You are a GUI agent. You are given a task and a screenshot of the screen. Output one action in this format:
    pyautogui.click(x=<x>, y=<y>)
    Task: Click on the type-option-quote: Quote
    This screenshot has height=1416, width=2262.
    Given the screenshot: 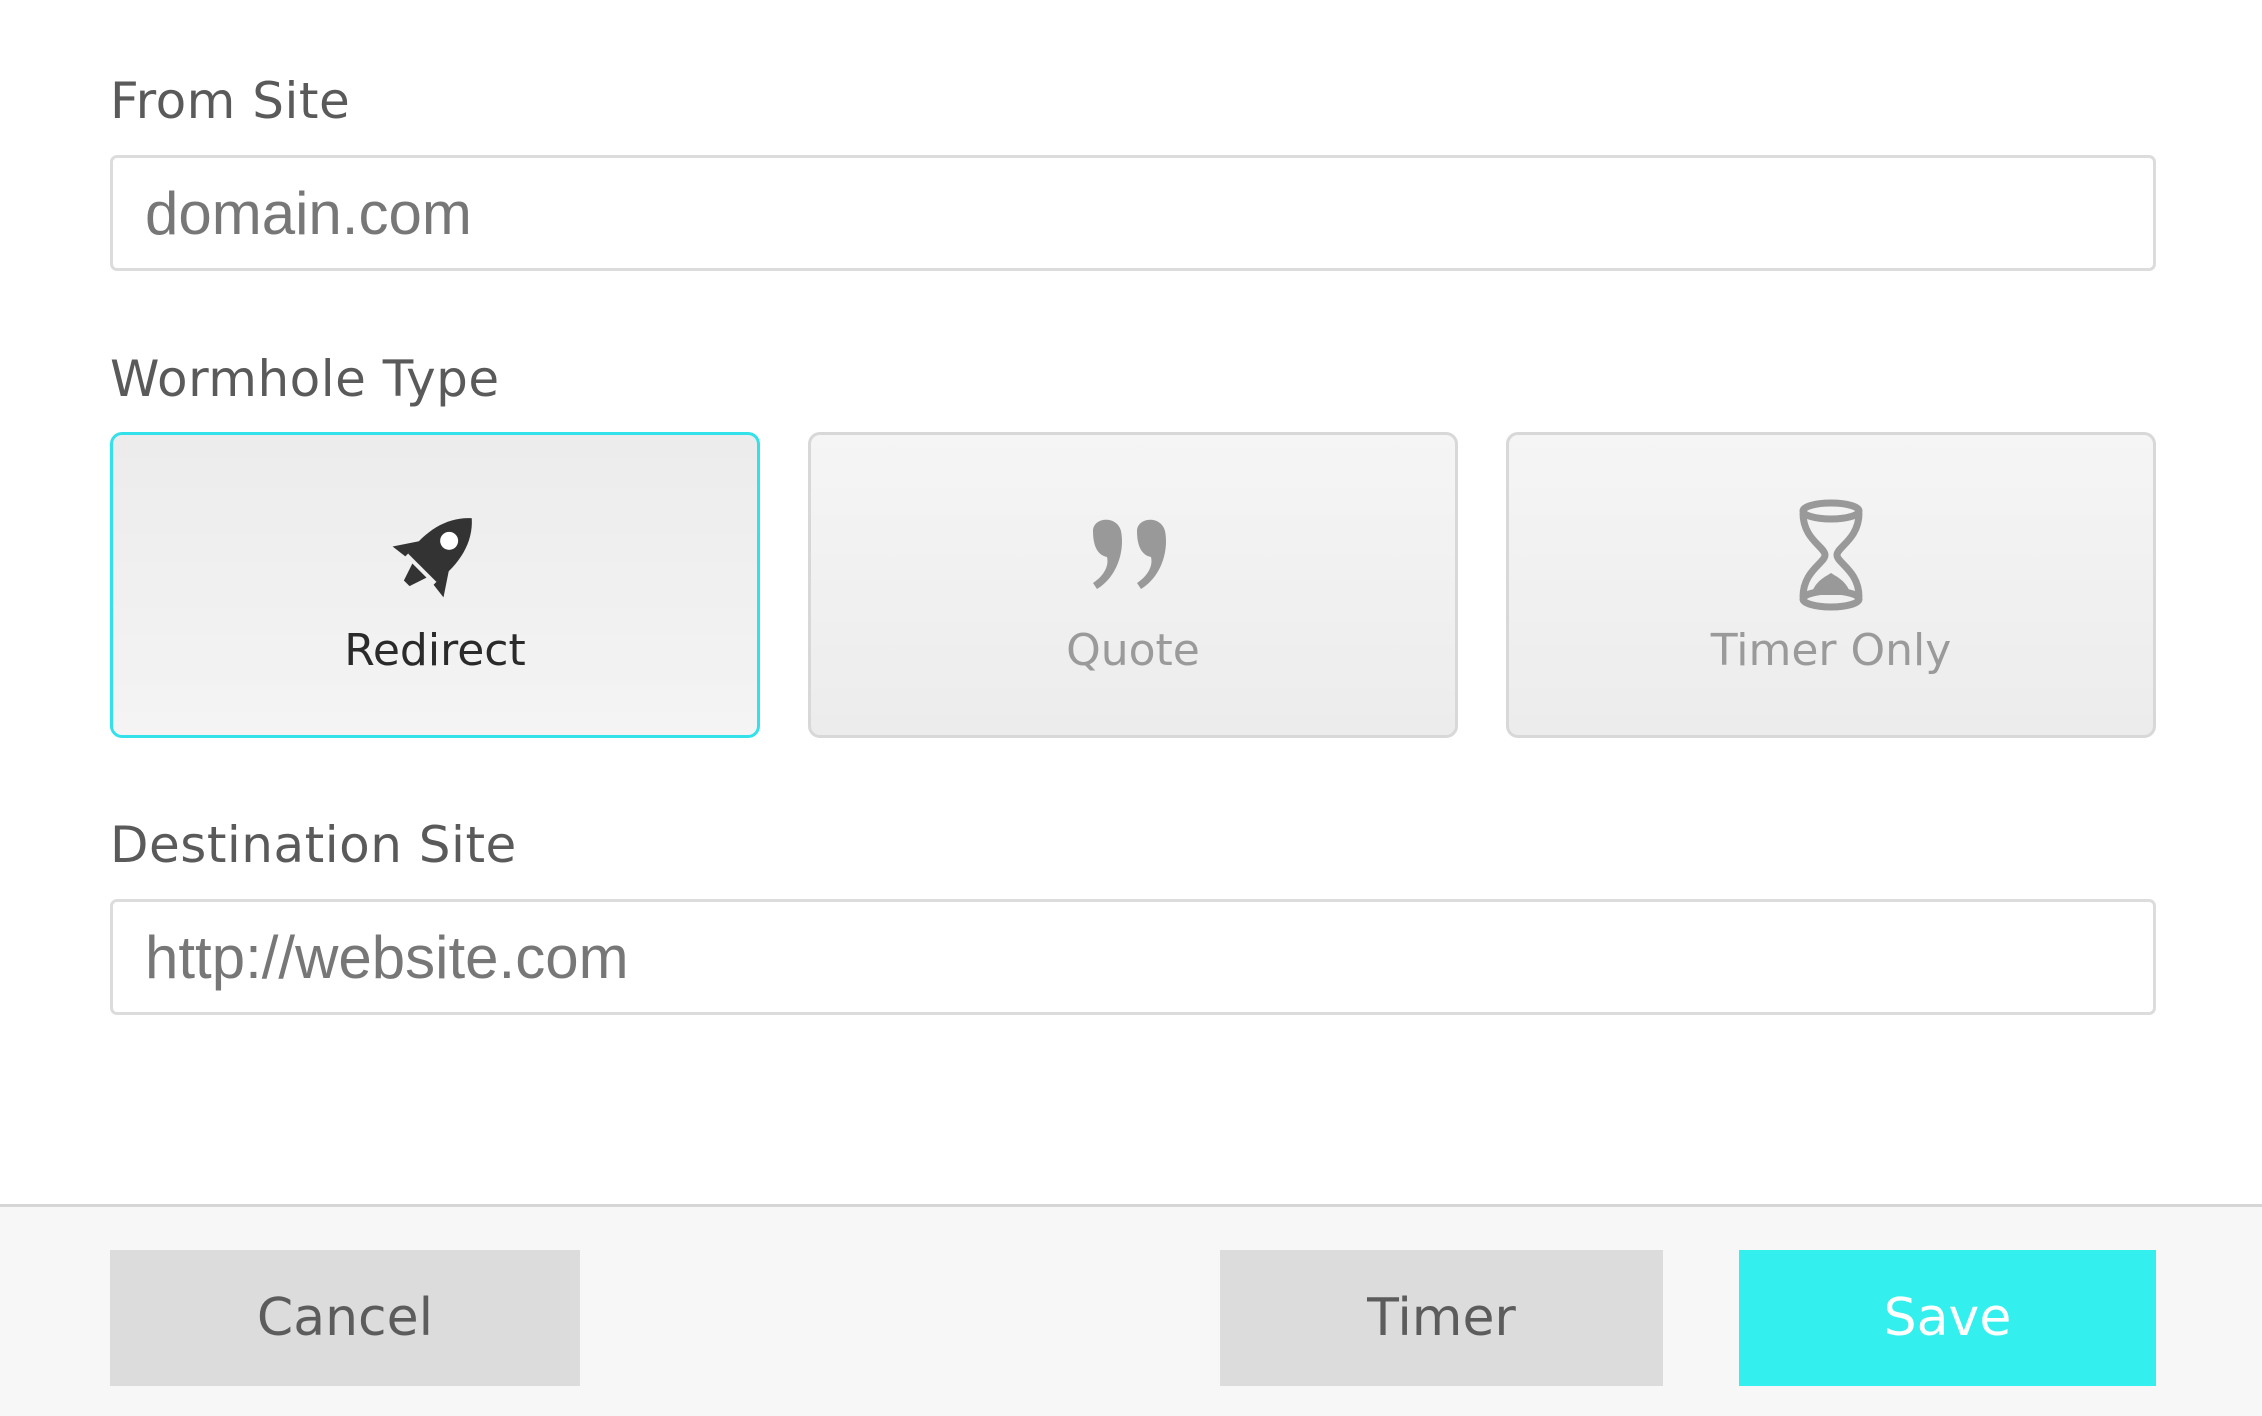 What is the action you would take?
    pyautogui.click(x=1133, y=585)
    